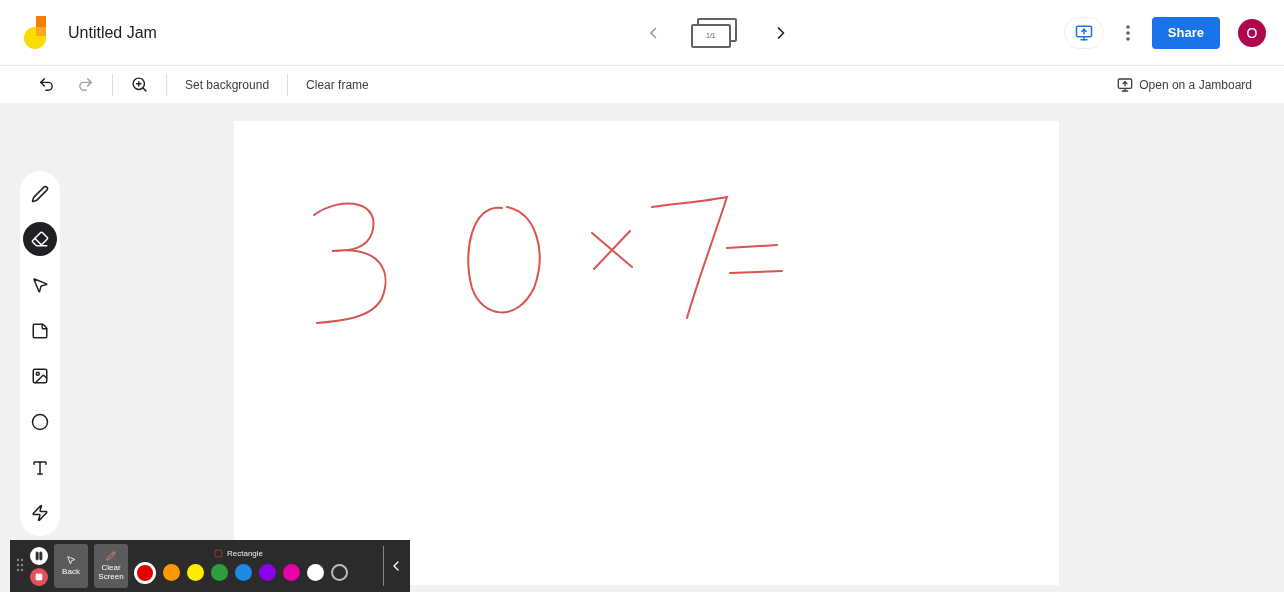  I want to click on sticky-note-icon, so click(40, 330).